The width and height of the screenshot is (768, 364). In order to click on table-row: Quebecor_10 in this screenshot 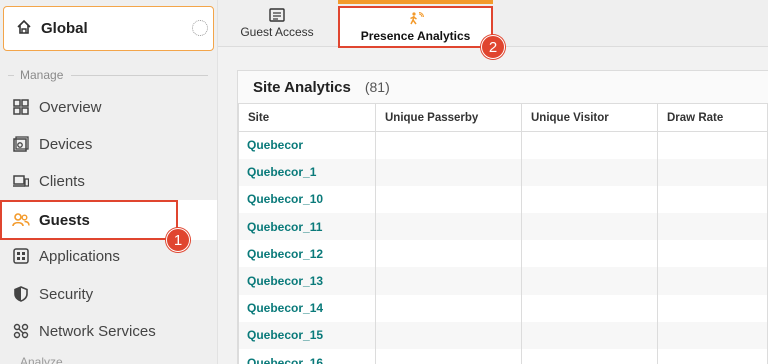, I will do `click(503, 199)`.